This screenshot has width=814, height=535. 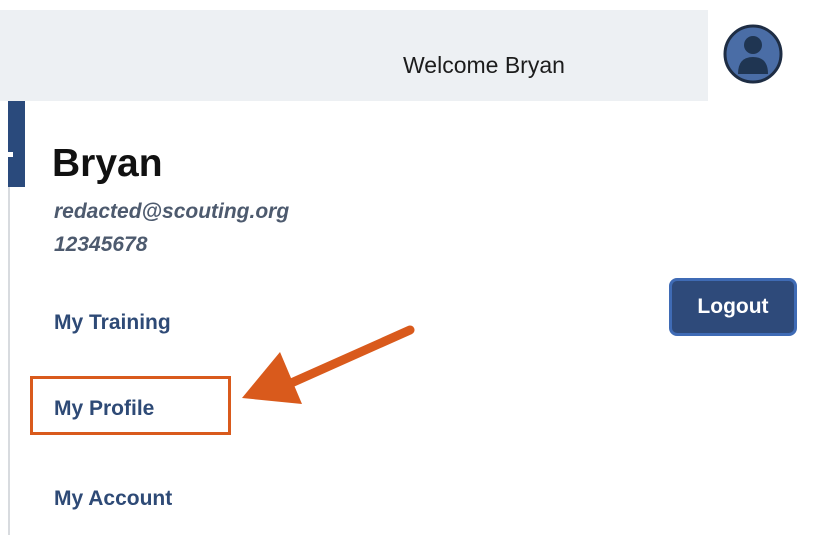 What do you see at coordinates (407, 5) in the screenshot?
I see `top-strip` at bounding box center [407, 5].